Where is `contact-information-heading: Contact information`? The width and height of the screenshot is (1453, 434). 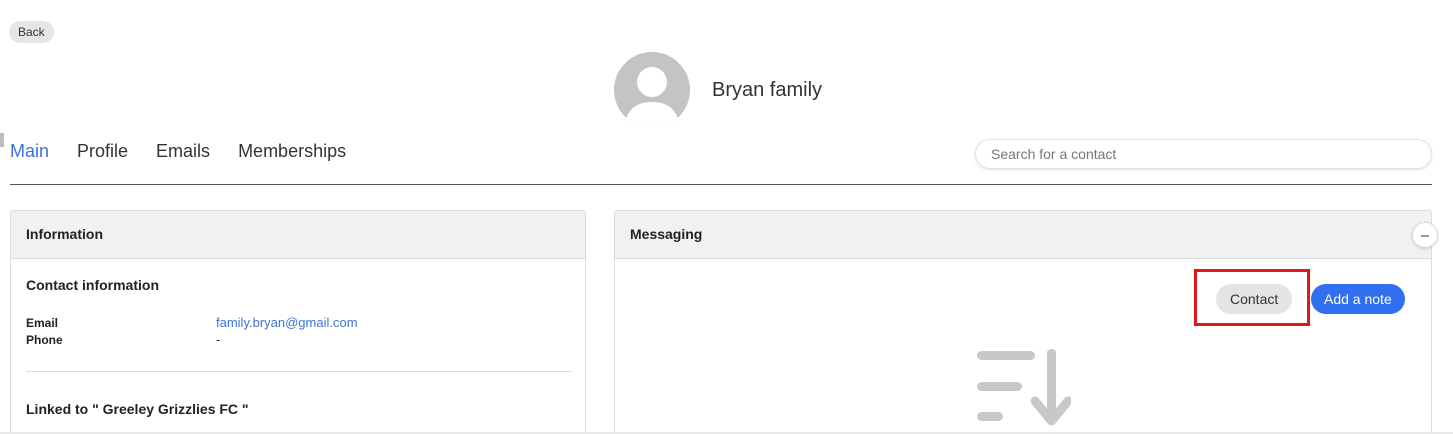
contact-information-heading: Contact information is located at coordinates (92, 285).